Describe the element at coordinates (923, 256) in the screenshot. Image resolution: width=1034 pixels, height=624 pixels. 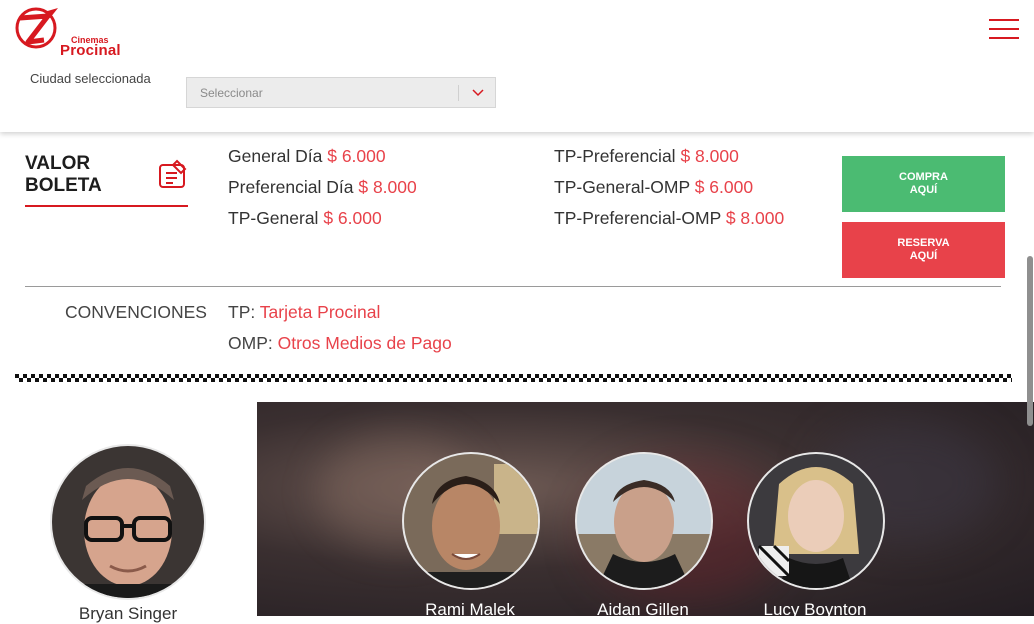
I see `reserve-line-2: AQUÍ` at that location.